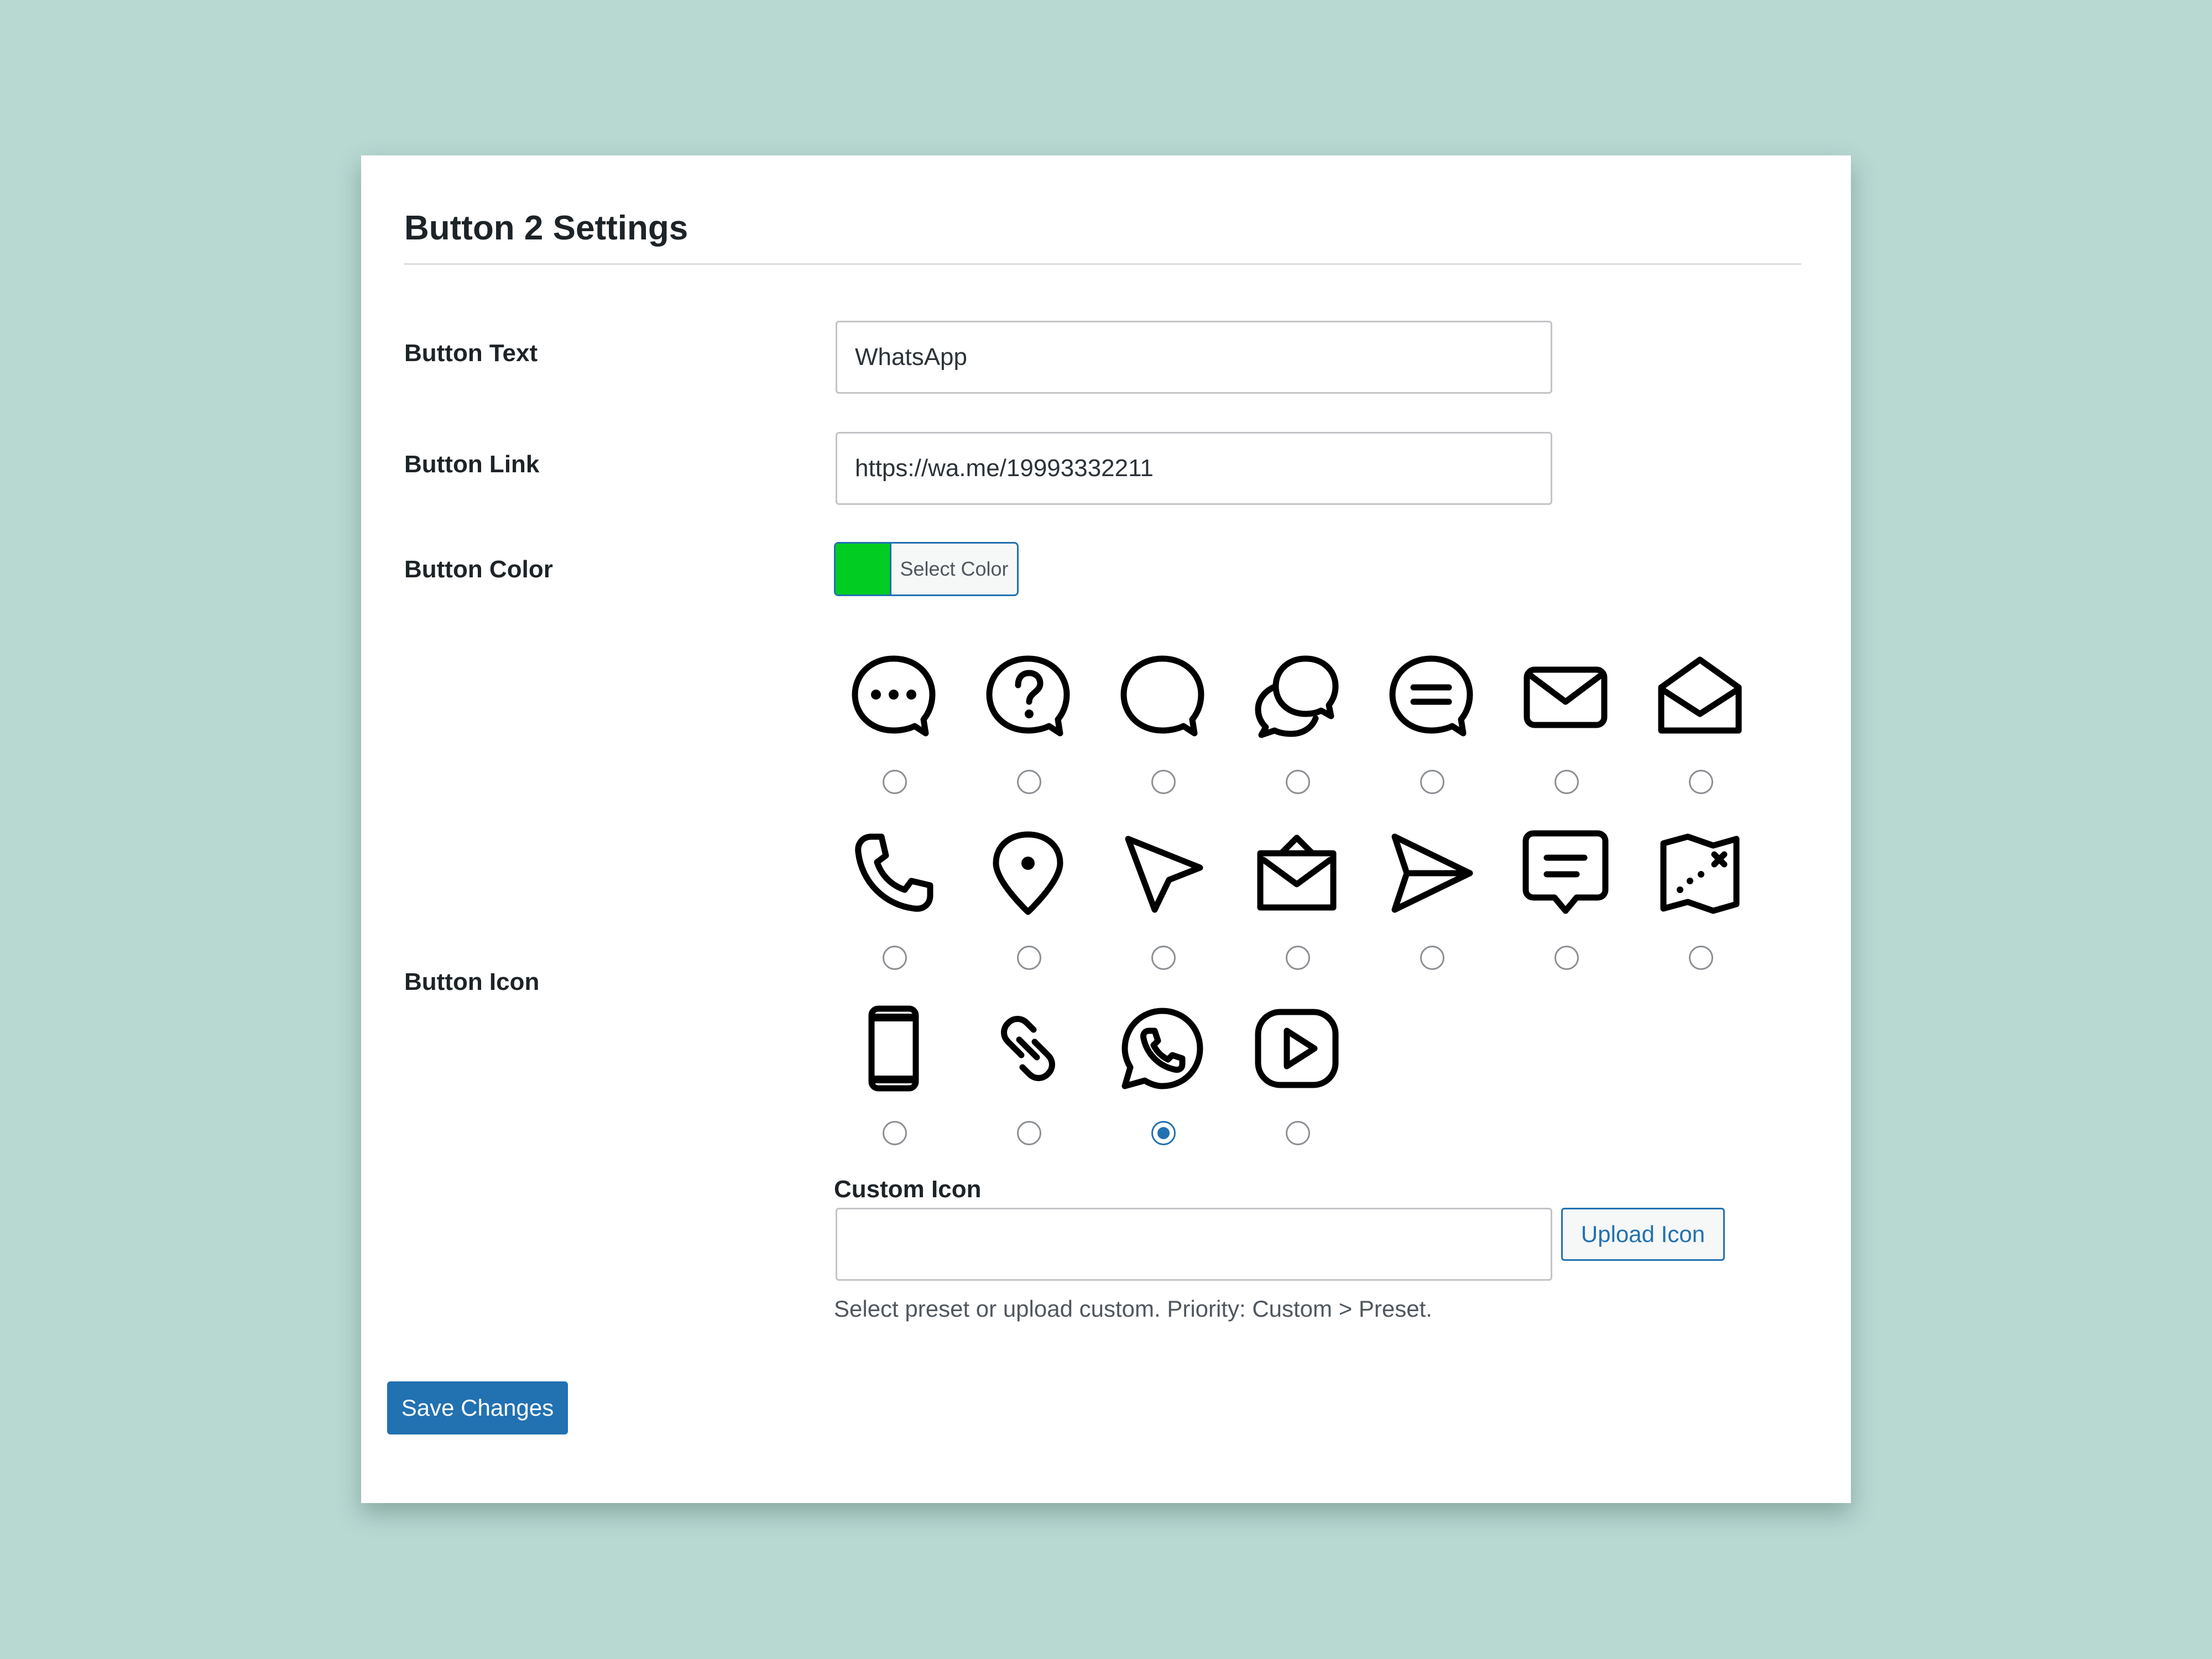 Image resolution: width=2212 pixels, height=1659 pixels. Describe the element at coordinates (955, 568) in the screenshot. I see `select-color-label: Select Color` at that location.